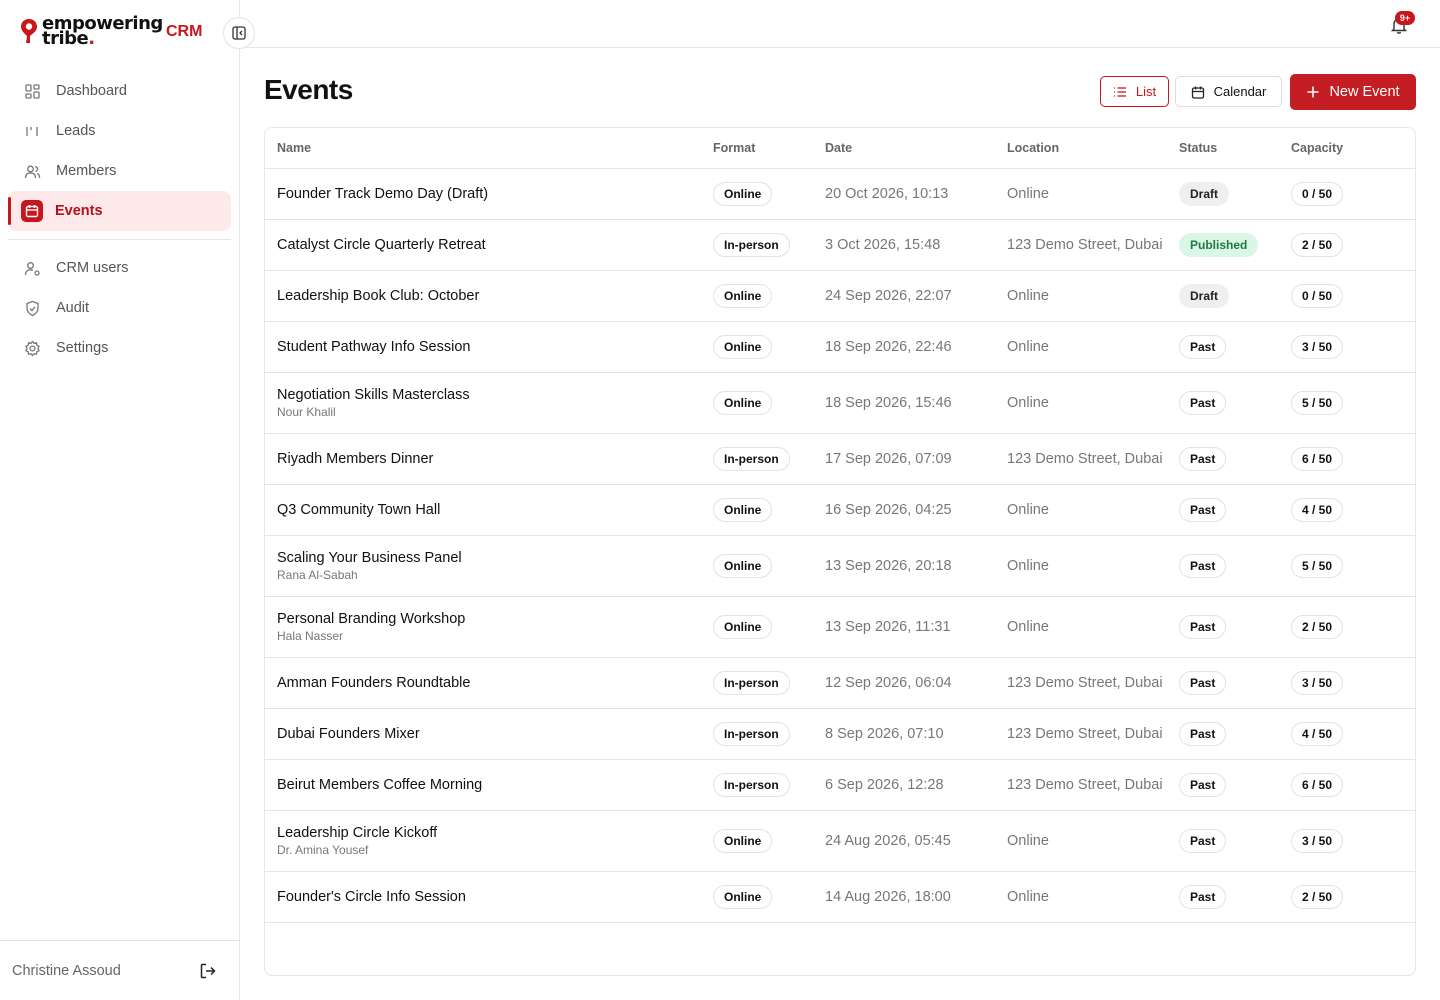  Describe the element at coordinates (495, 347) in the screenshot. I see `event-name: Student Pathway Info Session` at that location.